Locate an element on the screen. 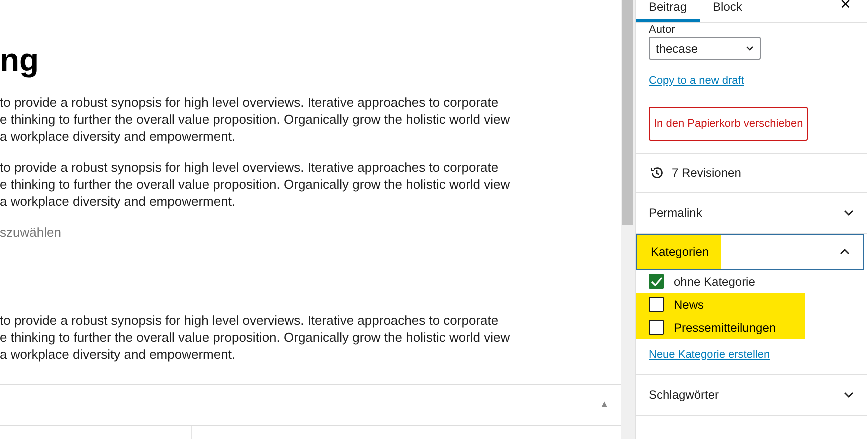  post-title: ng is located at coordinates (310, 60).